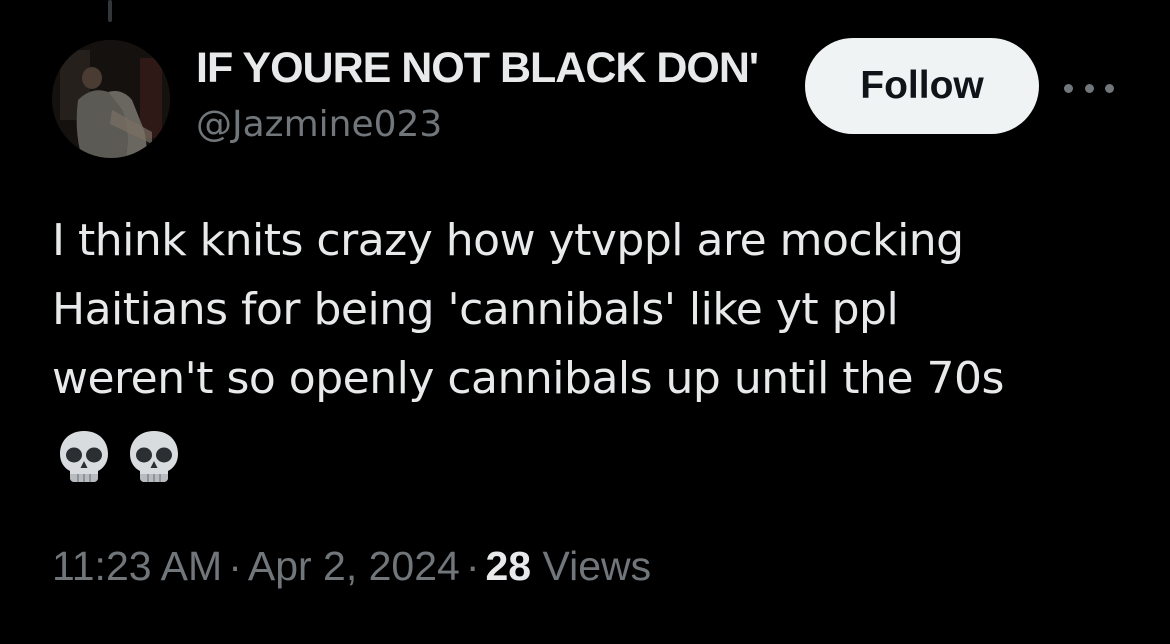  Describe the element at coordinates (137, 566) in the screenshot. I see `tweet-time: 11:23 AM` at that location.